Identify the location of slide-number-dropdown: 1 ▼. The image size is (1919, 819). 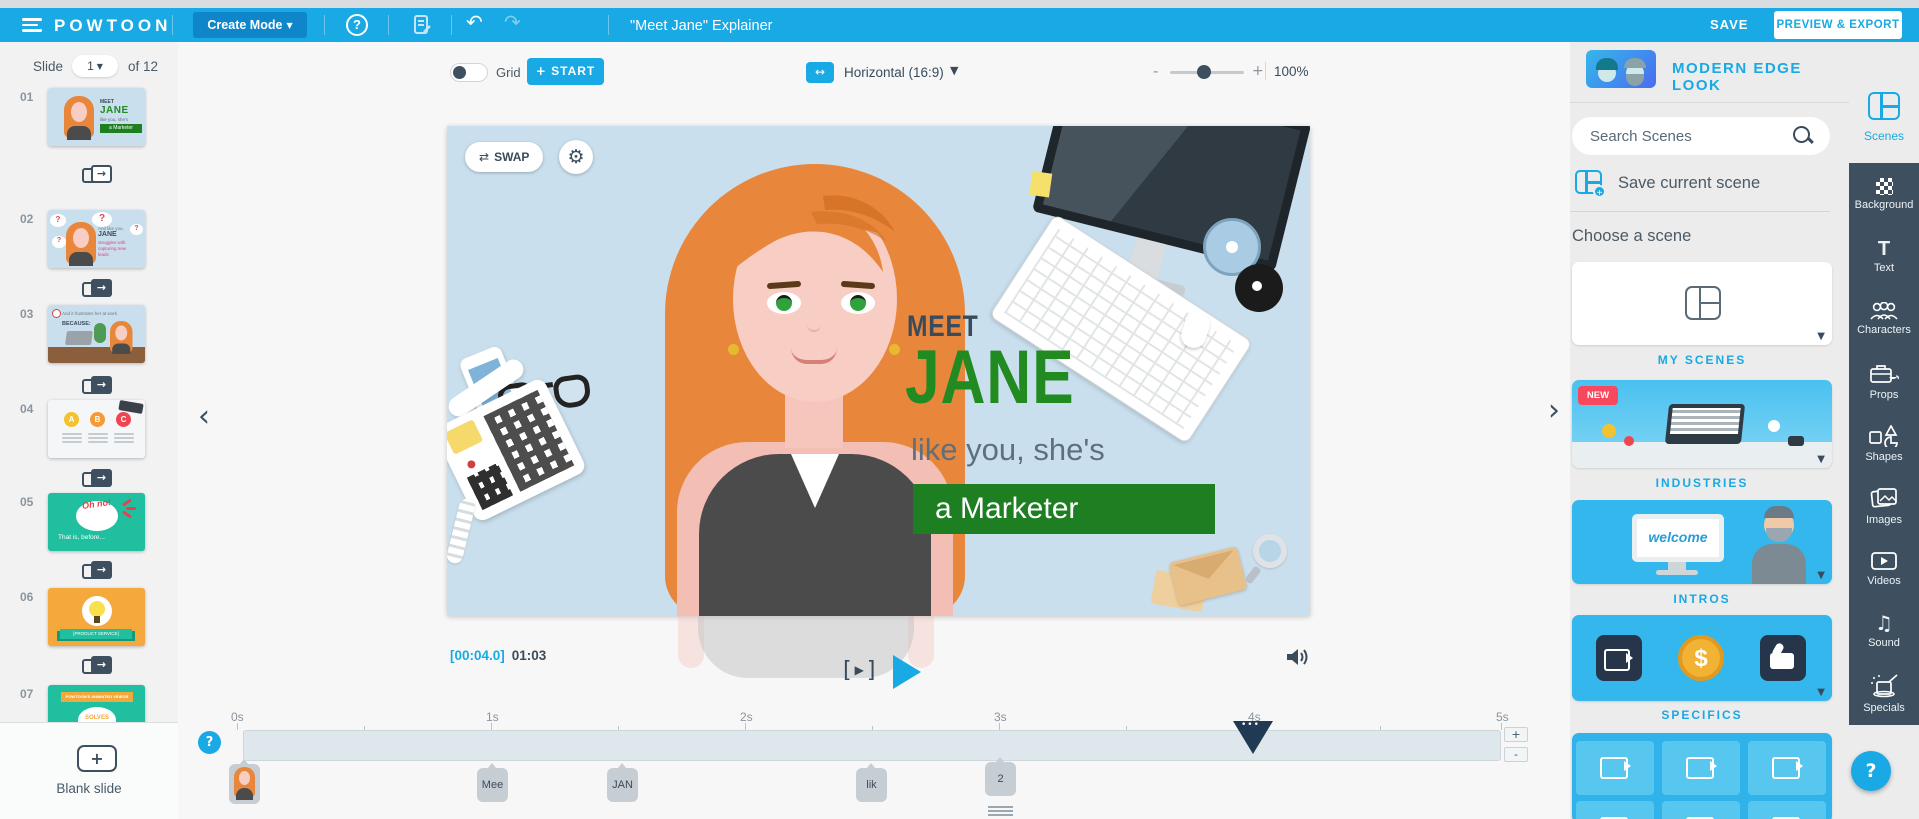
(95, 66).